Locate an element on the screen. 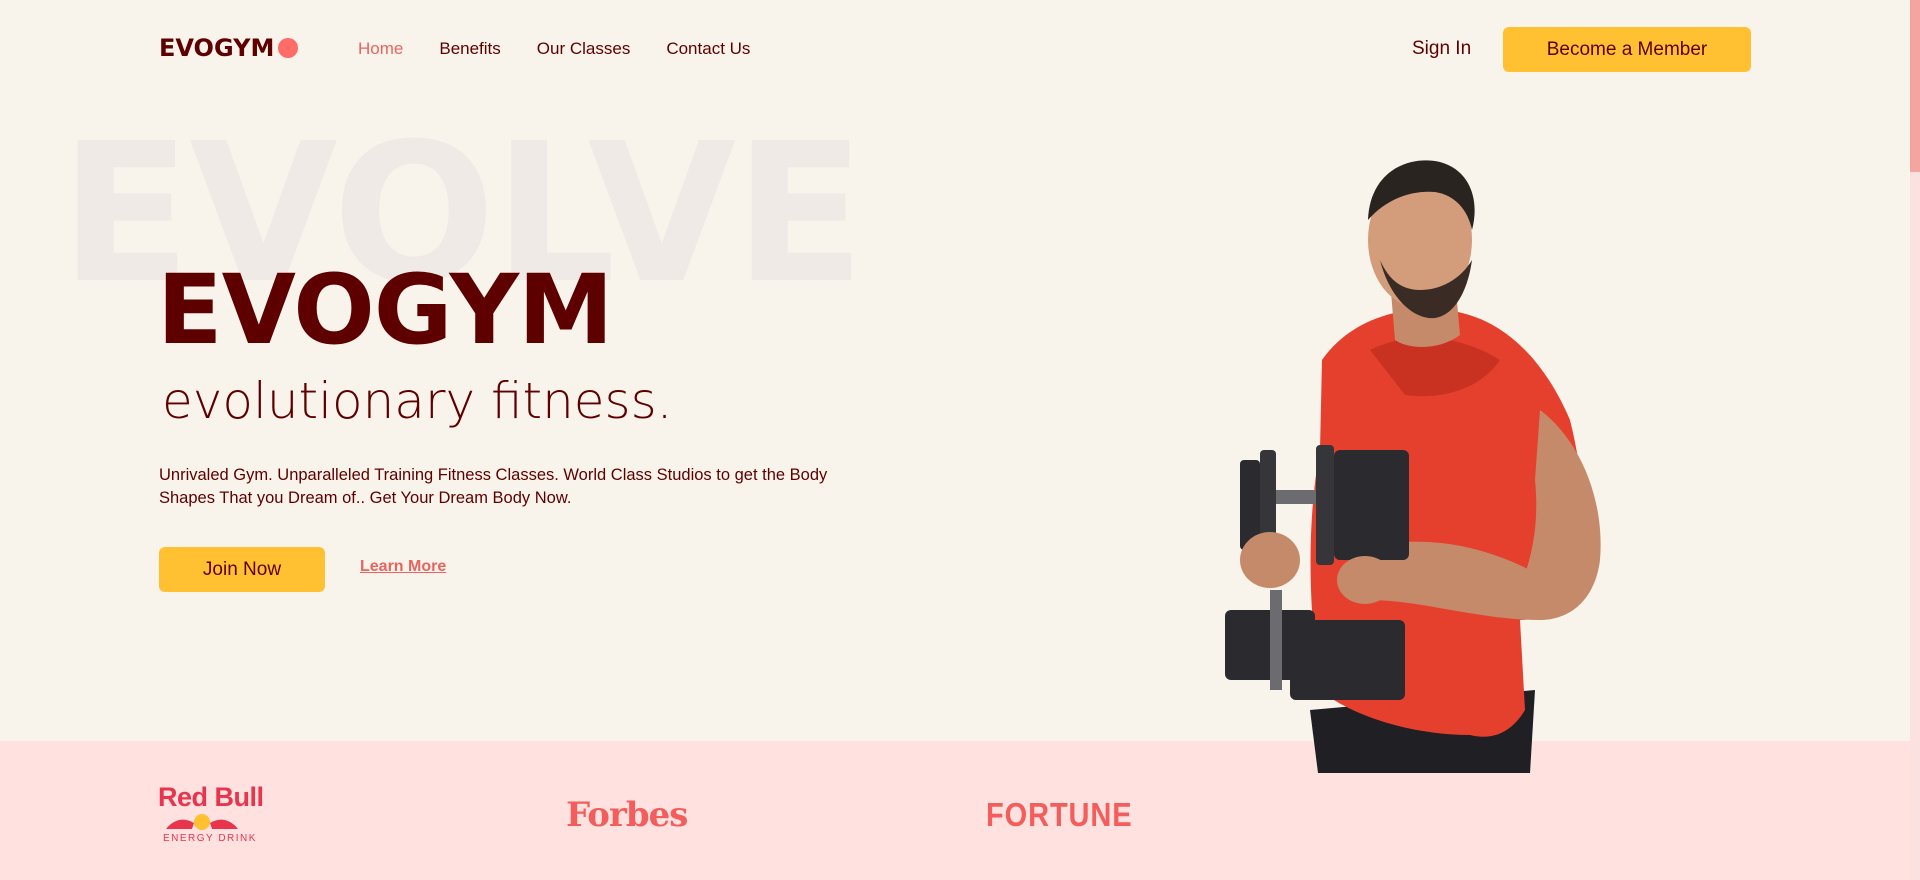  logo: EVOGYM is located at coordinates (229, 48).